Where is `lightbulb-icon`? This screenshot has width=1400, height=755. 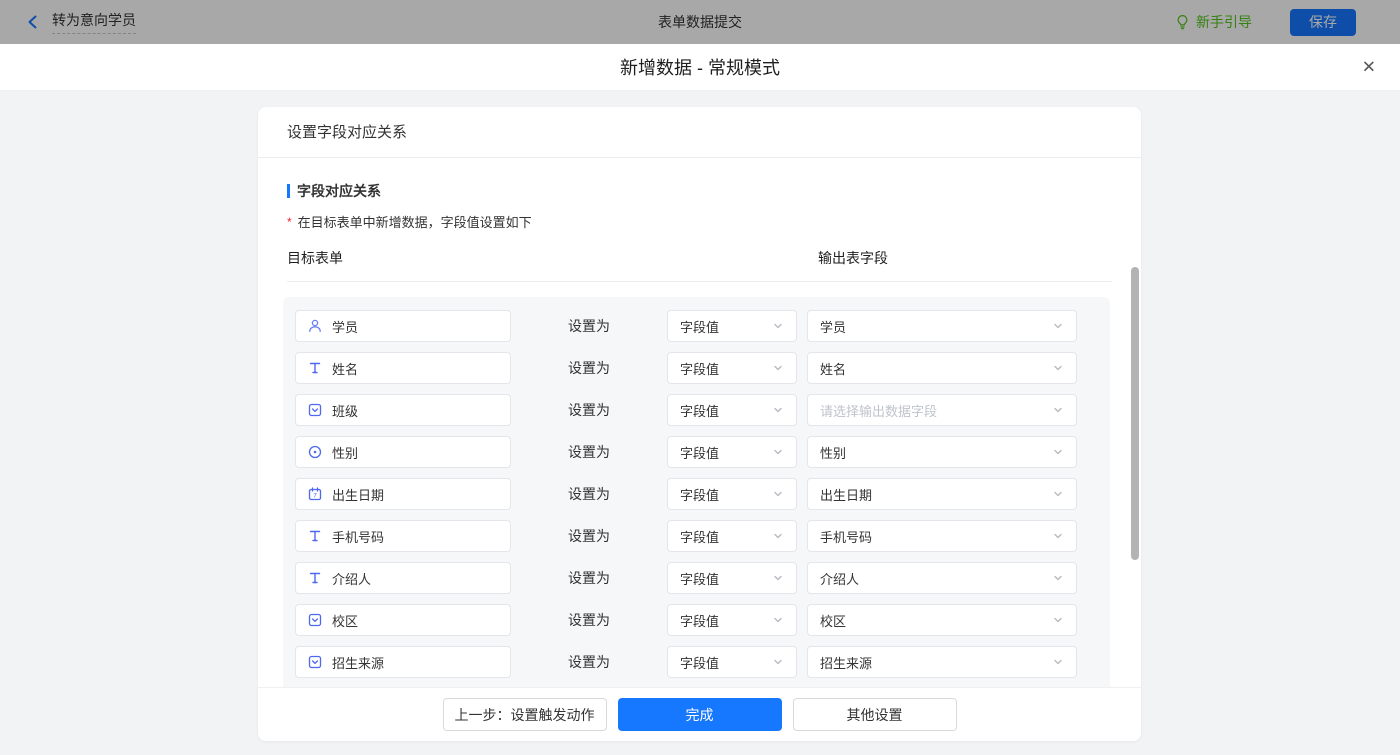
lightbulb-icon is located at coordinates (1182, 22).